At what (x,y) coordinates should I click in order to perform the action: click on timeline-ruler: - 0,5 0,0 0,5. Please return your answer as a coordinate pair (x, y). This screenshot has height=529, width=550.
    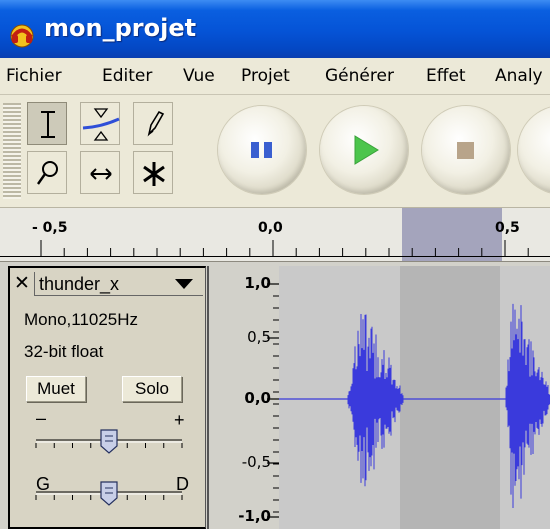
    Looking at the image, I should click on (275, 235).